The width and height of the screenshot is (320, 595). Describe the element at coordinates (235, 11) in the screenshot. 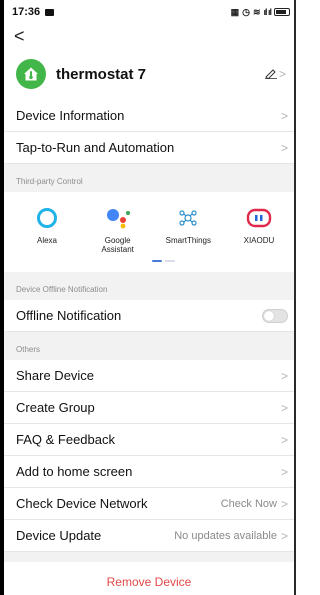

I see `nfc-icon: ▦` at that location.